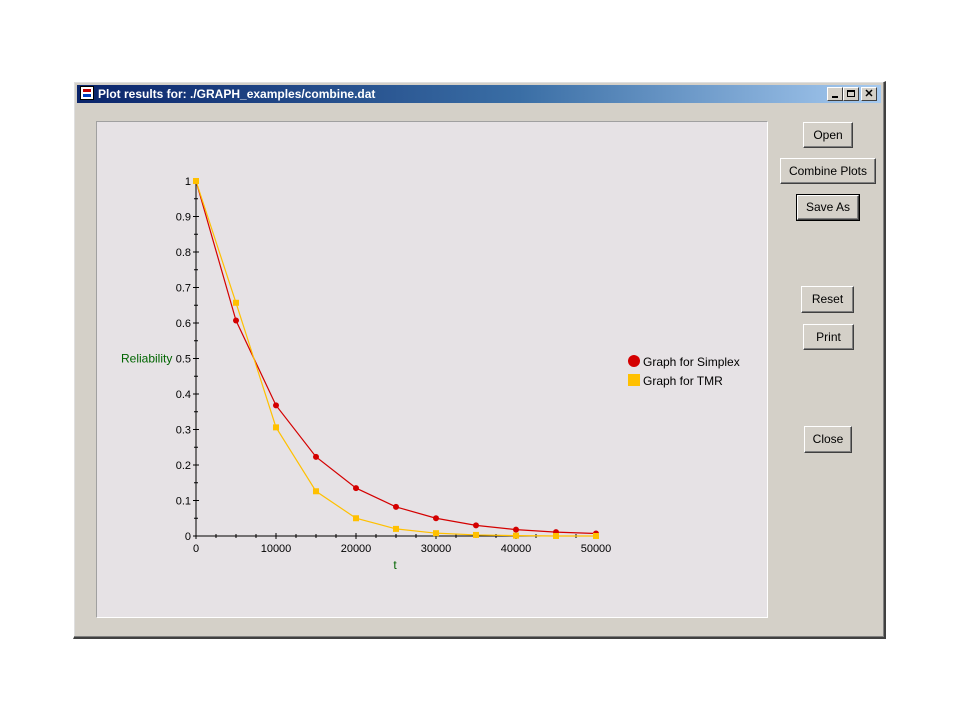  I want to click on y-tick-label: 0.2, so click(183, 466).